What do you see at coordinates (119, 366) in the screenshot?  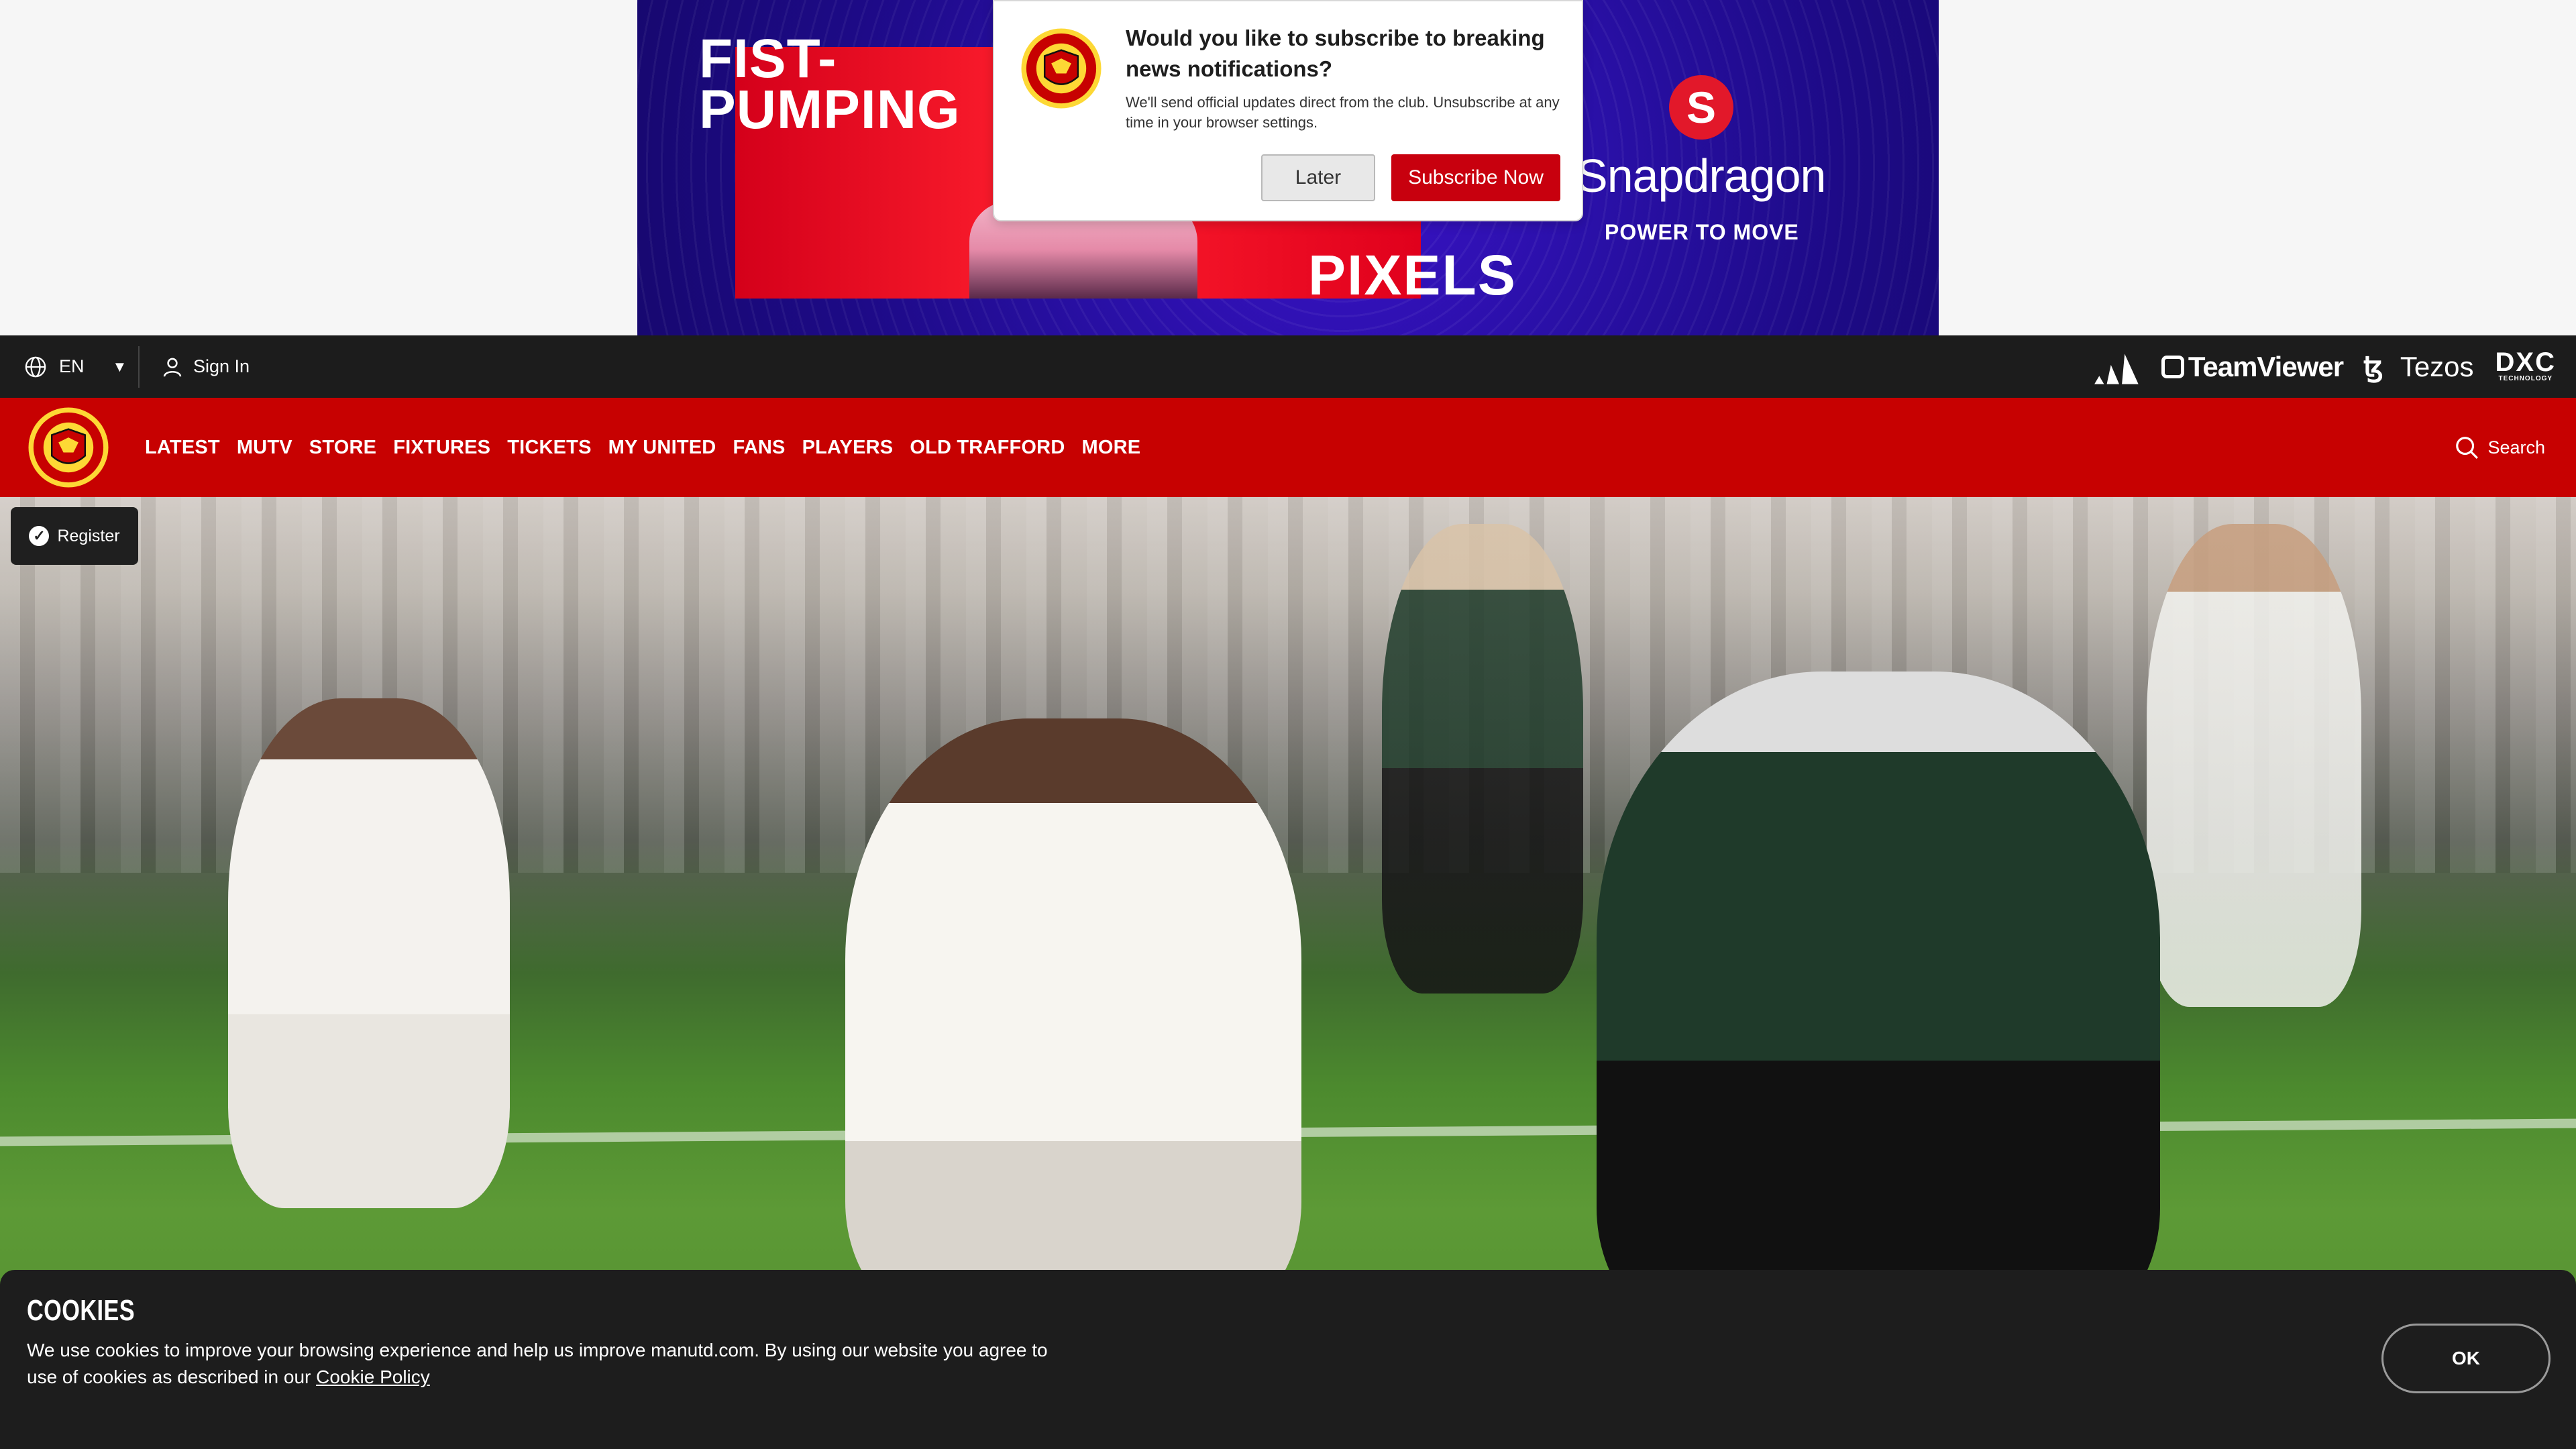 I see `chevron-down-icon: ▼` at bounding box center [119, 366].